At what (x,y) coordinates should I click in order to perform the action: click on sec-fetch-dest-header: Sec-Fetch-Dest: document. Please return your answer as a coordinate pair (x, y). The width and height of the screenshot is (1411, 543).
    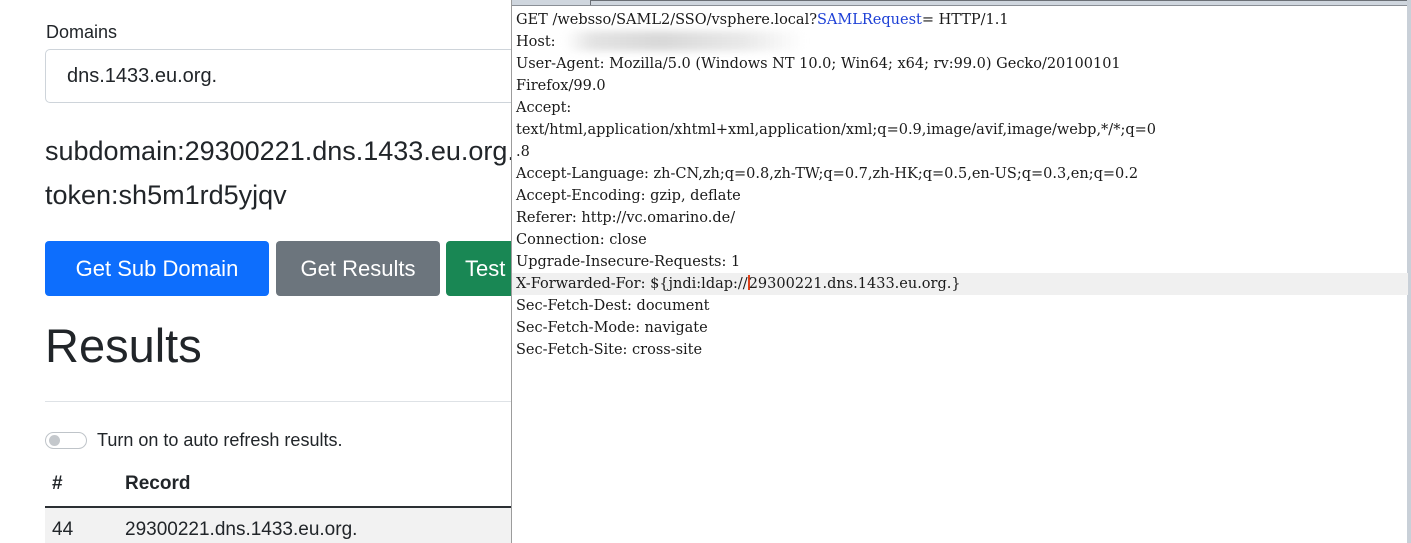
    Looking at the image, I should click on (613, 306).